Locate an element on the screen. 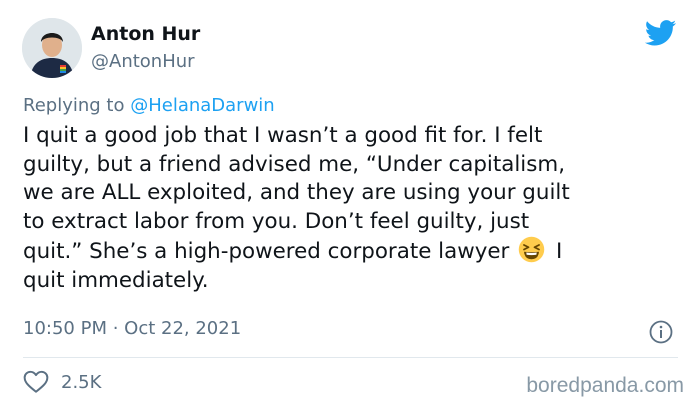 The image size is (700, 410). reply-mention-link: @HelanaDarwin is located at coordinates (202, 105).